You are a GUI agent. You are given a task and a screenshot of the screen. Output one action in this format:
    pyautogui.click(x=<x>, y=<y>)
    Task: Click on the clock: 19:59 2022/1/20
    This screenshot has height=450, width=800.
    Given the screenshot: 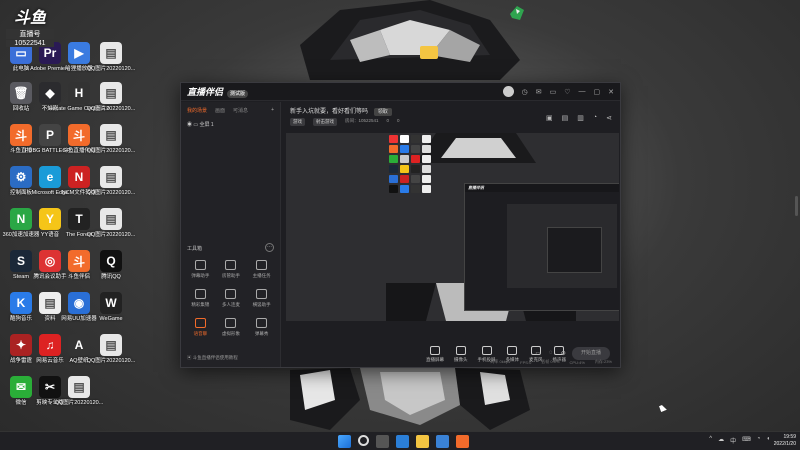 What is the action you would take?
    pyautogui.click(x=785, y=441)
    